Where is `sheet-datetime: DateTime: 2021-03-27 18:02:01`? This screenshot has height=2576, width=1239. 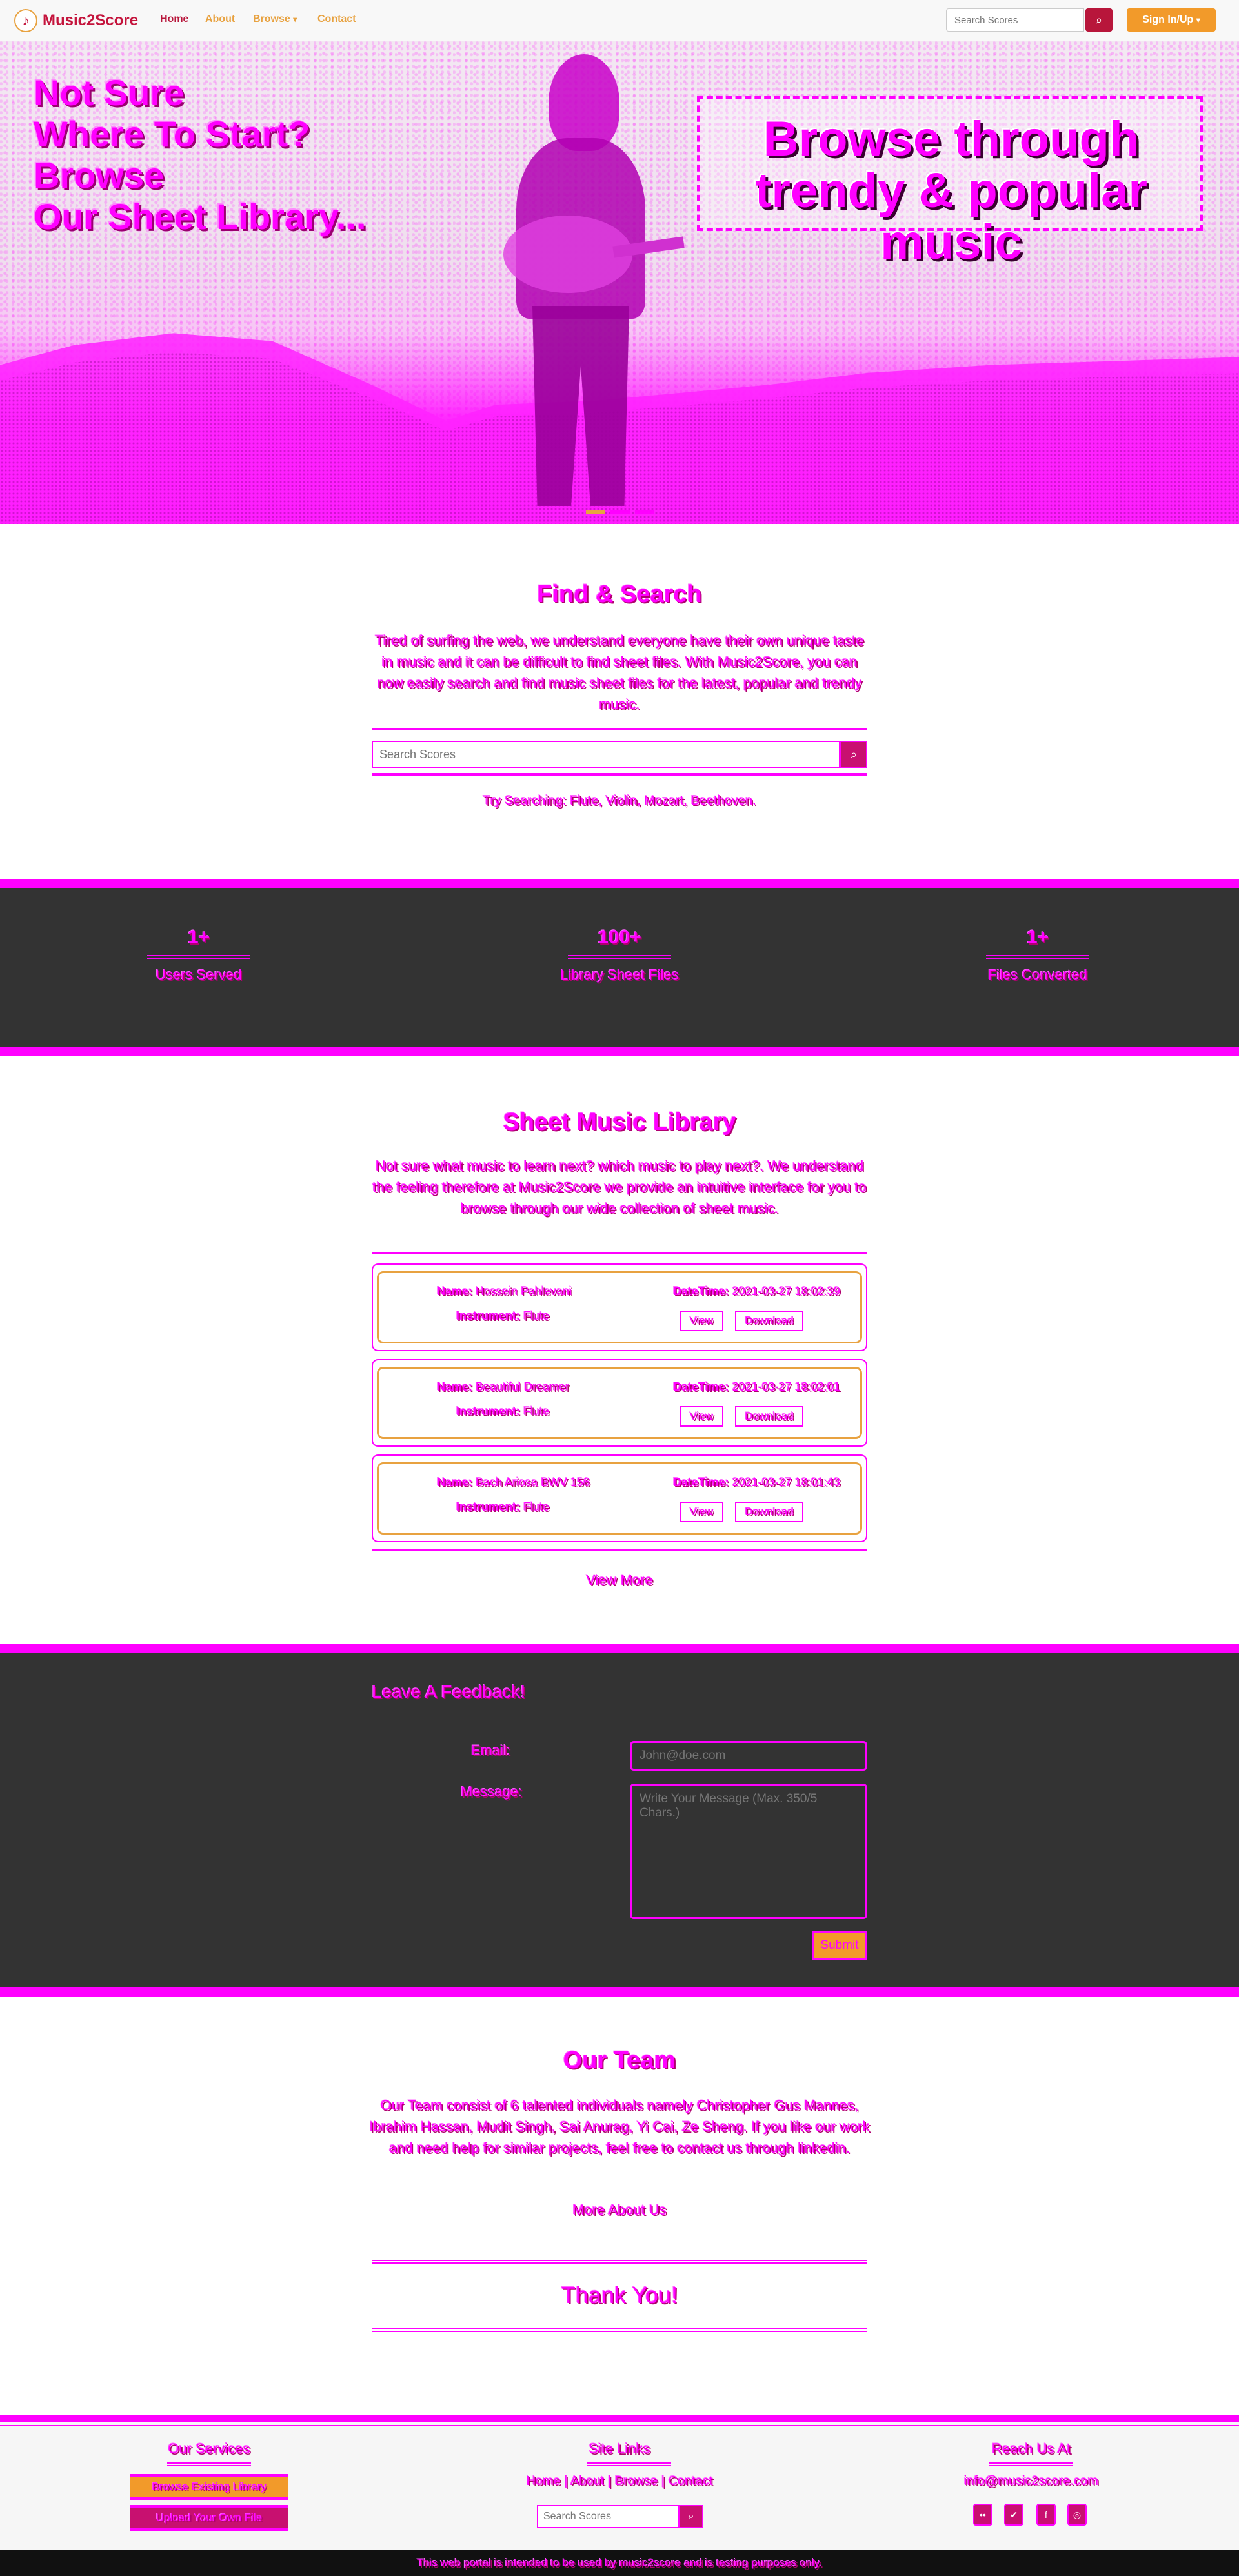
sheet-datetime: DateTime: 2021-03-27 18:02:01 is located at coordinates (756, 1386).